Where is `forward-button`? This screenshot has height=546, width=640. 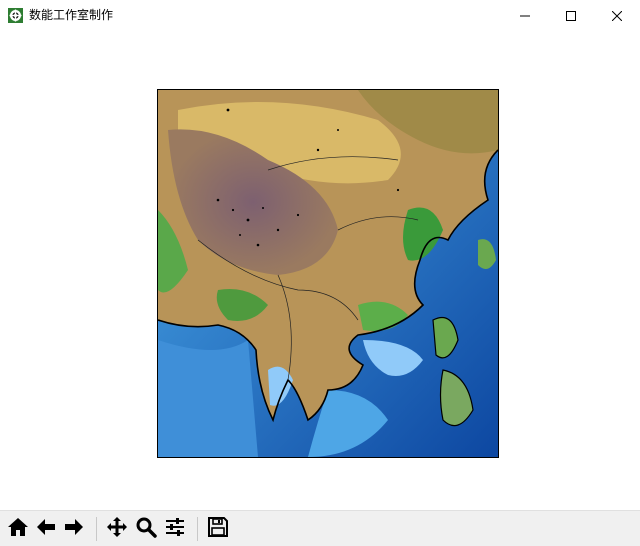 forward-button is located at coordinates (74, 529).